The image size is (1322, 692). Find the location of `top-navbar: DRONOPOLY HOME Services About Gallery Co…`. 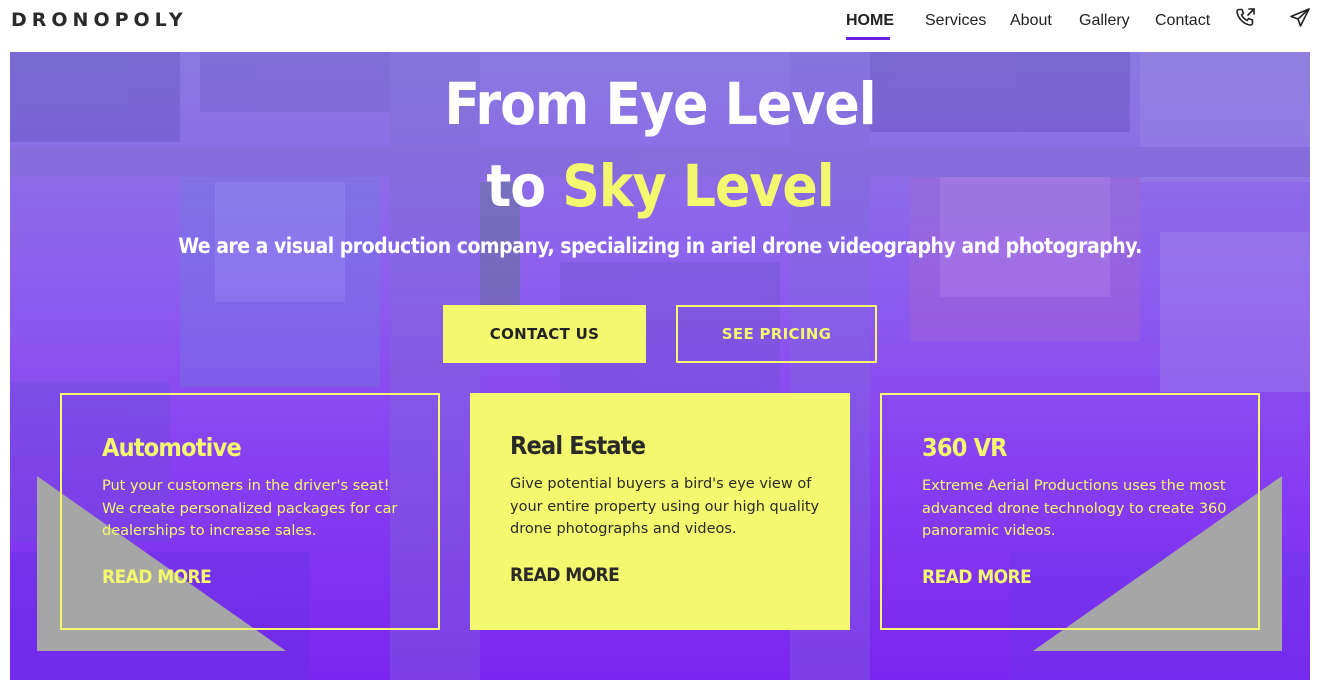

top-navbar: DRONOPOLY HOME Services About Gallery Co… is located at coordinates (661, 26).